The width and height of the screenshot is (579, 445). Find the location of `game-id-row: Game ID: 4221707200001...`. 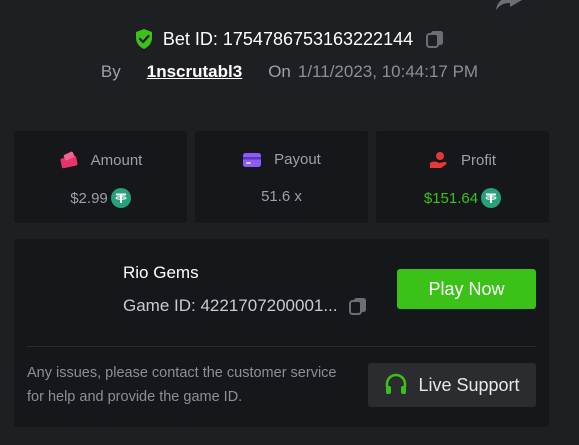

game-id-row: Game ID: 4221707200001... is located at coordinates (245, 306).